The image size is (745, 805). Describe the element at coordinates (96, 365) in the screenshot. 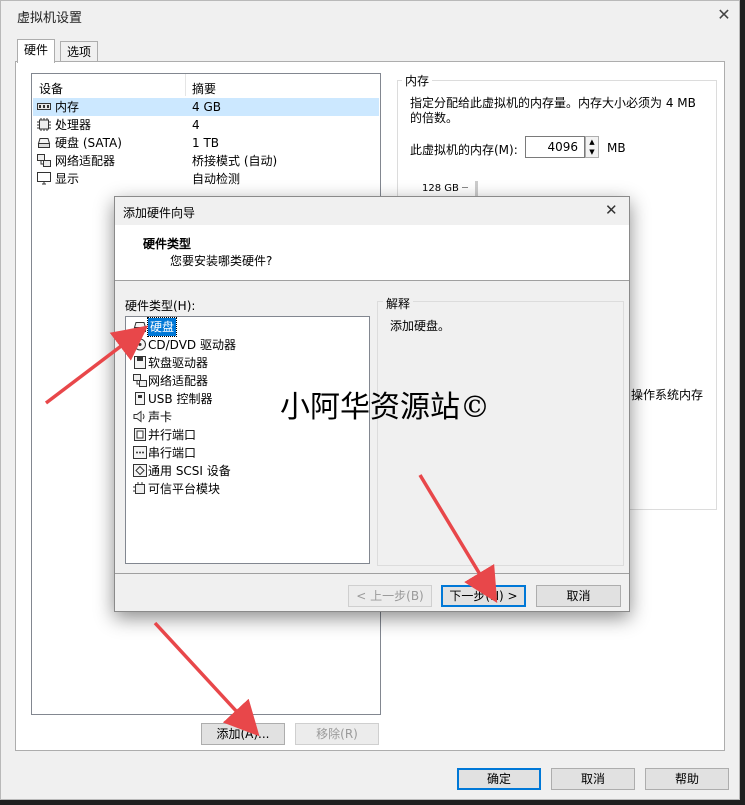

I see `arrow-to-disk` at that location.